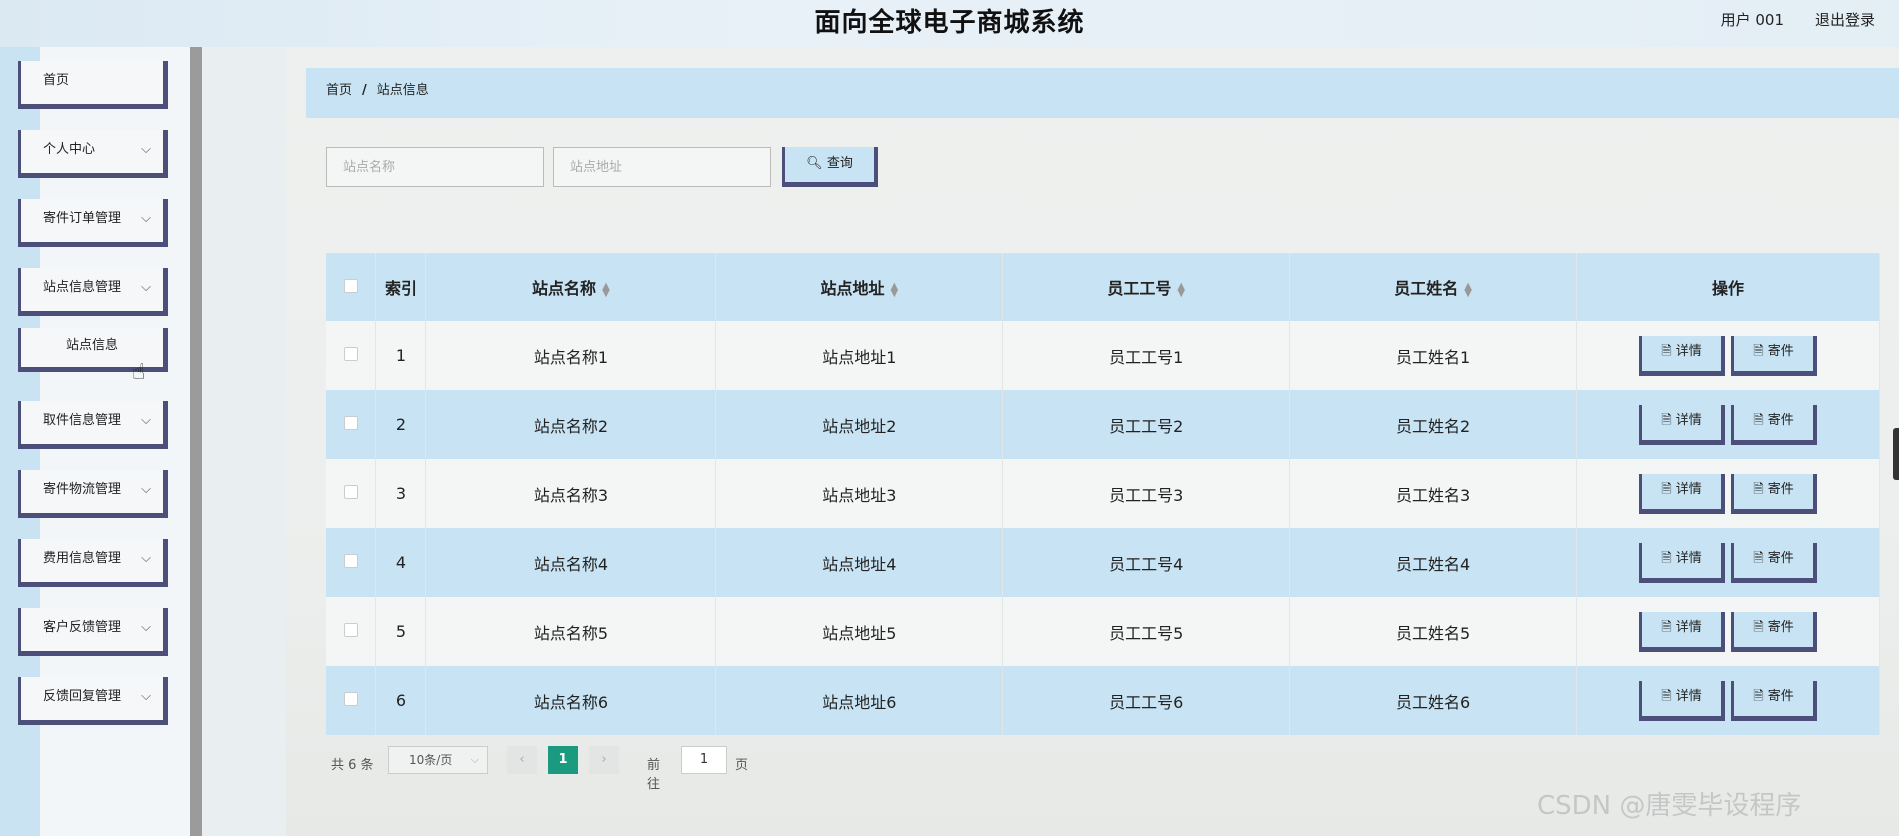  I want to click on sidebar-item-feedback-mgmt: 客户反馈管理 ⌵, so click(93, 632).